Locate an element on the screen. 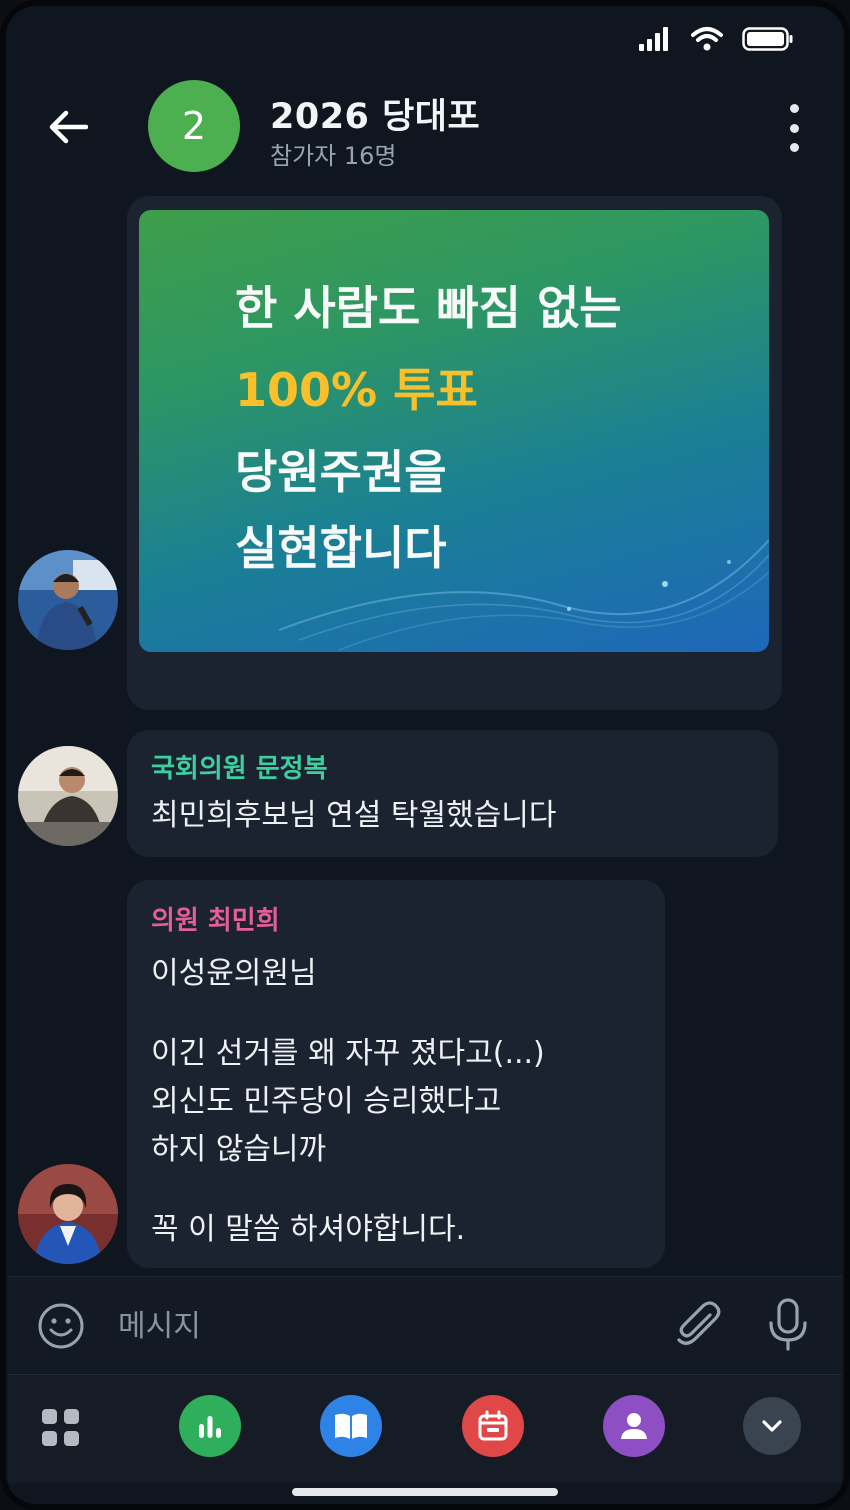  status-bar is located at coordinates (716, 39).